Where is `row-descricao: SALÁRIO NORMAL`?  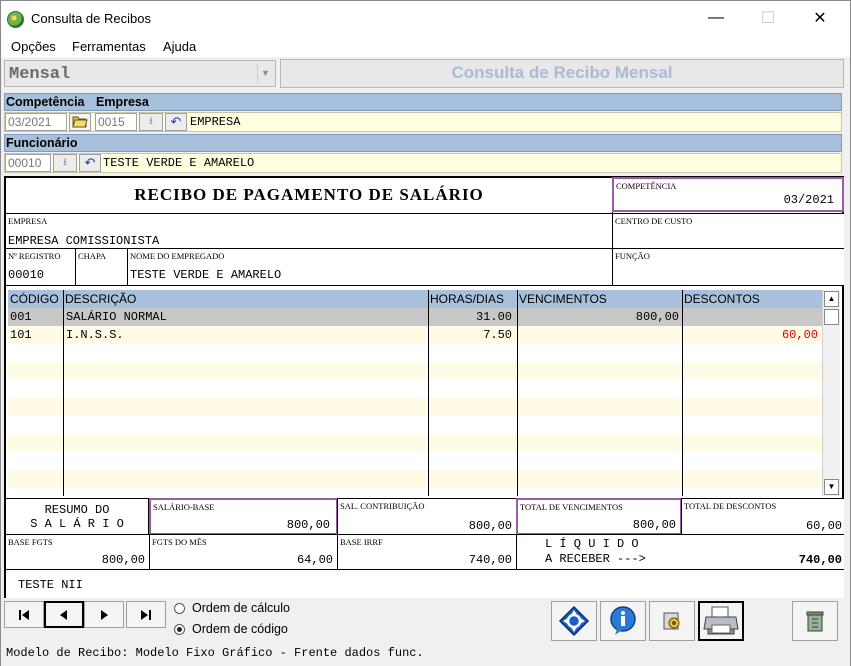 row-descricao: SALÁRIO NORMAL is located at coordinates (116, 317).